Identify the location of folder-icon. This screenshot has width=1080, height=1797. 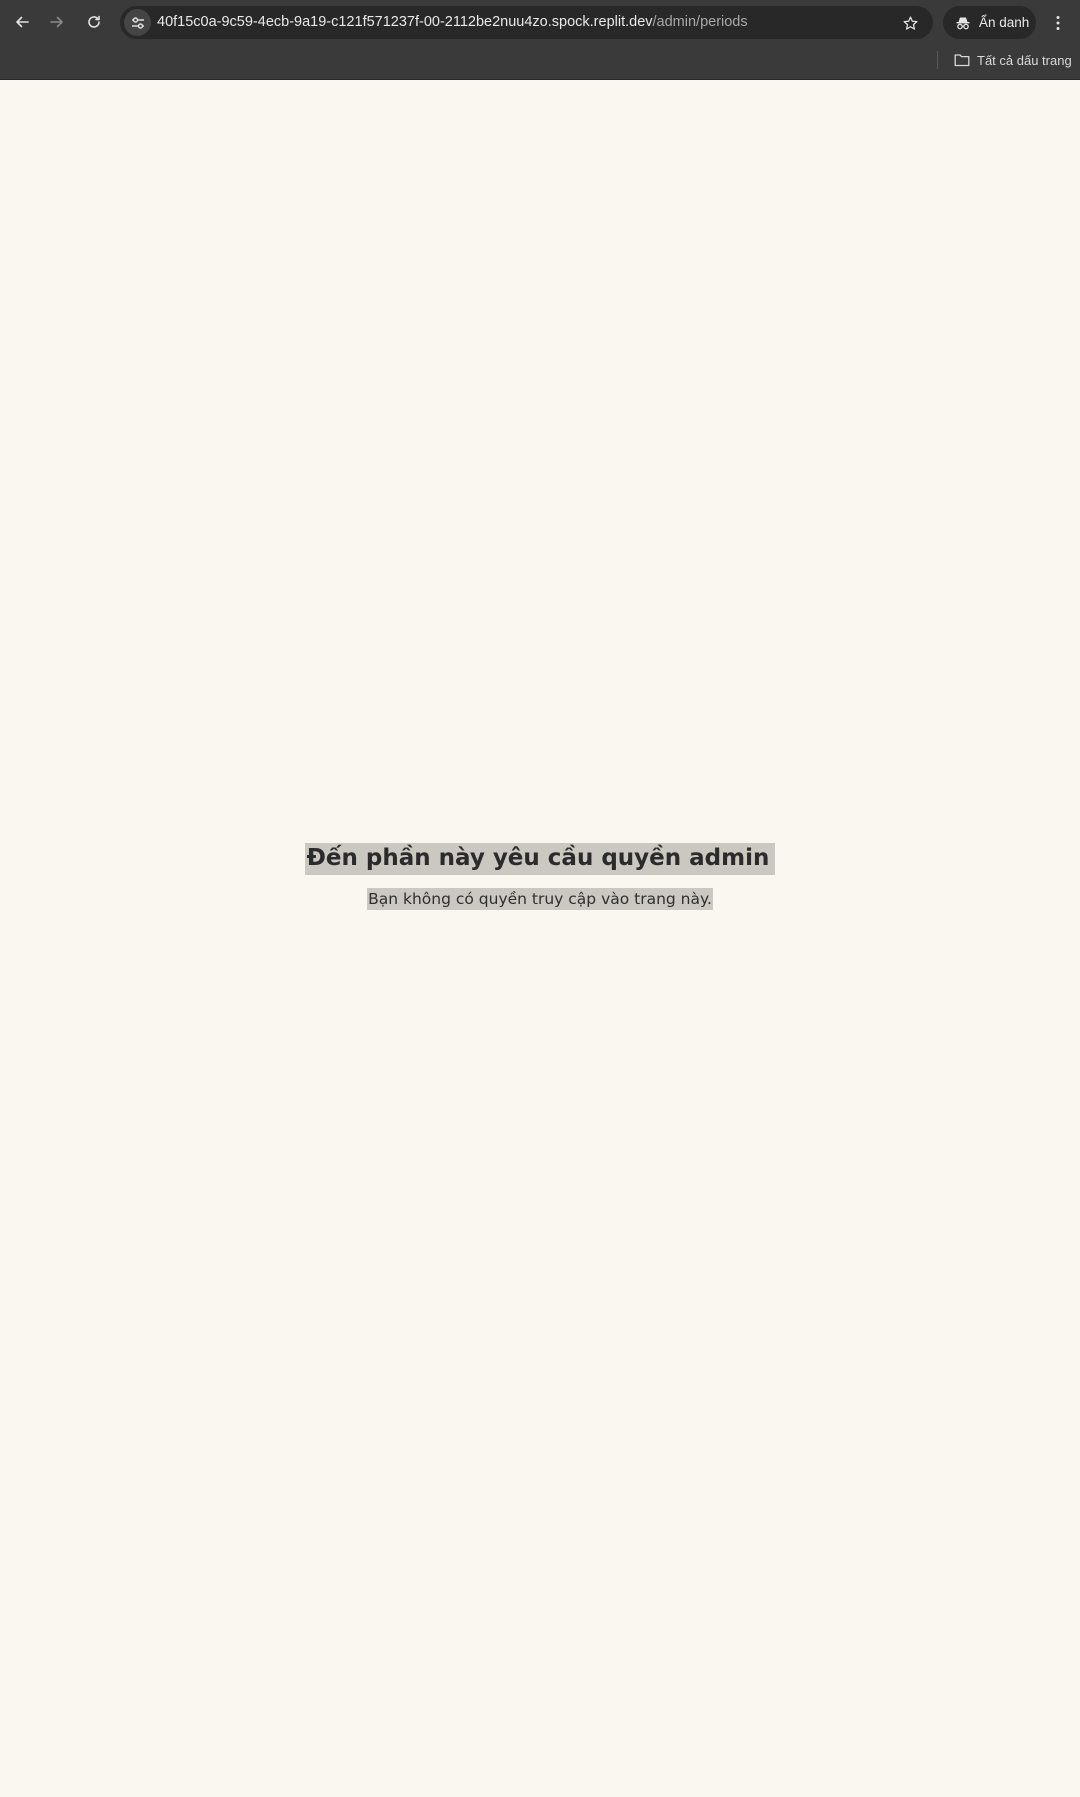
(962, 60).